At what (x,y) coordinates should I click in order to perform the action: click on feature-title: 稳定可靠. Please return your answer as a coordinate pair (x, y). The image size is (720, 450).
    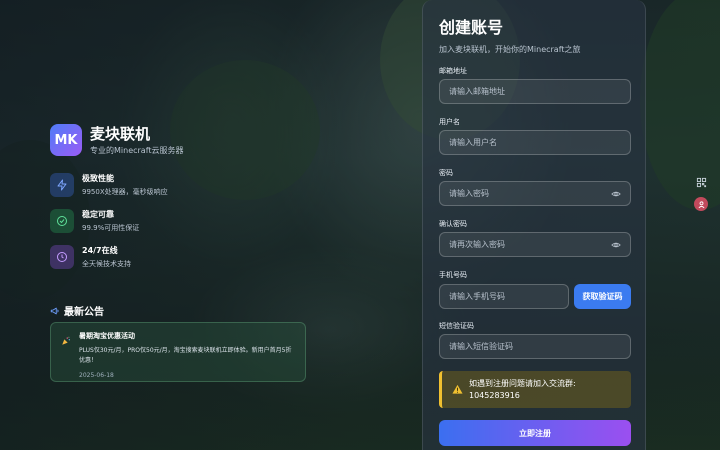
    Looking at the image, I should click on (98, 214).